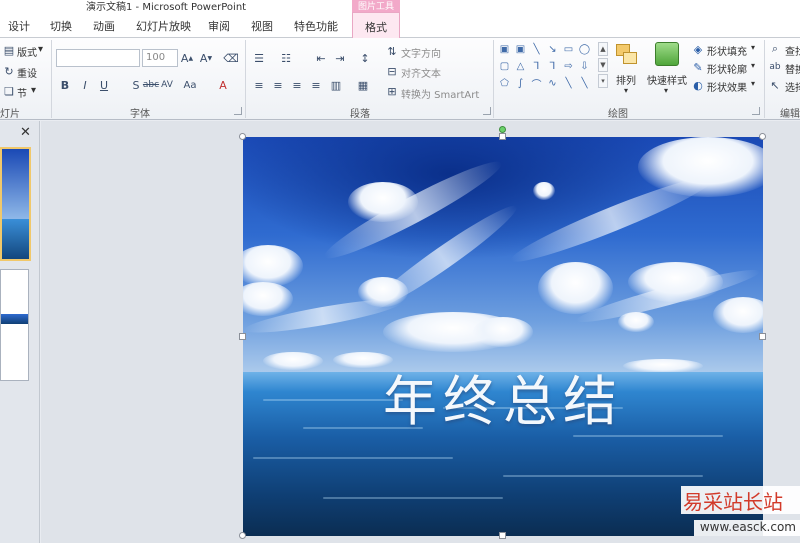 The width and height of the screenshot is (800, 543). What do you see at coordinates (727, 50) in the screenshot?
I see `shape-fill-button: 形状填充` at bounding box center [727, 50].